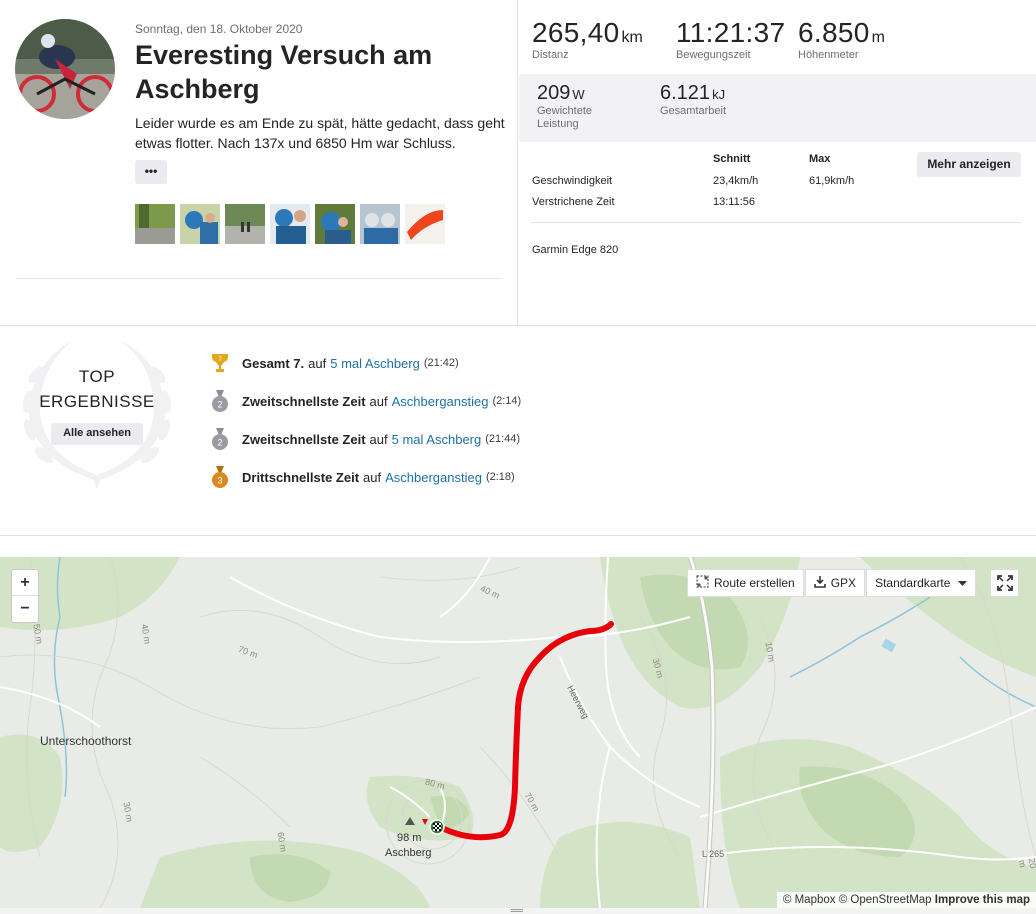 The image size is (1036, 914). I want to click on achievement-rank: Gesamt 7., so click(273, 363).